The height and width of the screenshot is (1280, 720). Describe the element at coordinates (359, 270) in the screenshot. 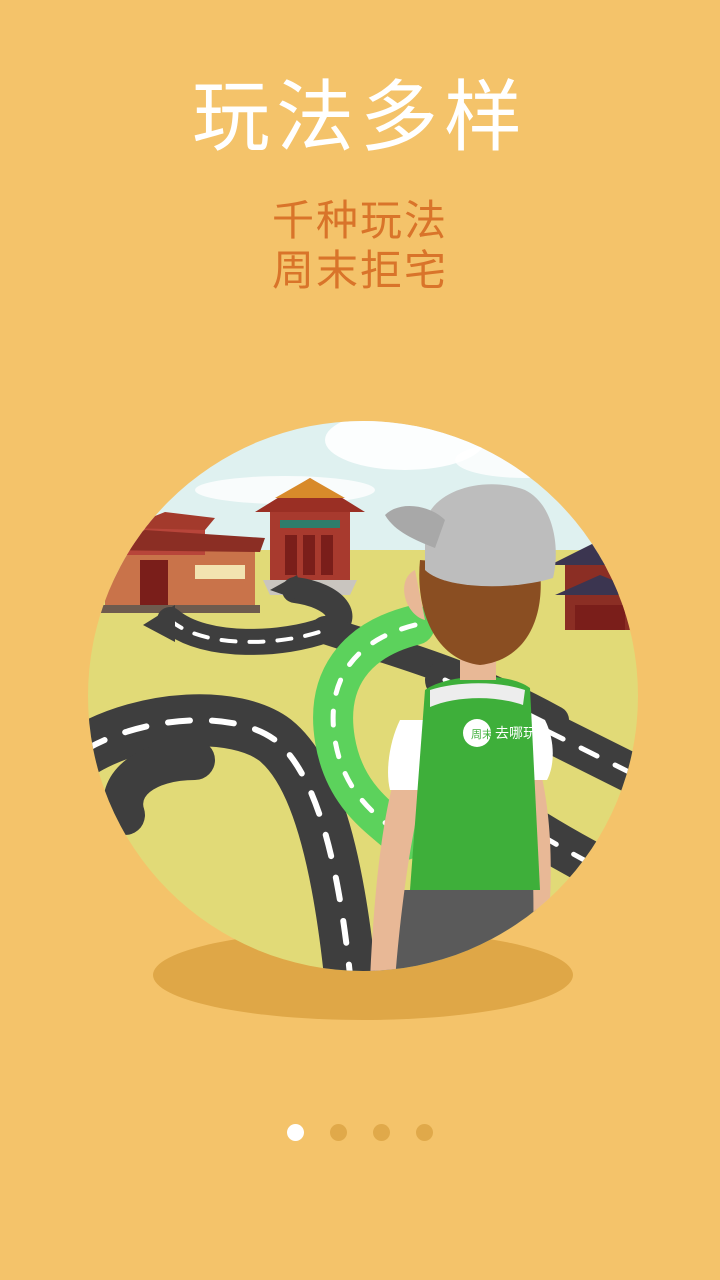

I see `subtitle-line-2: 周末拒宅` at that location.